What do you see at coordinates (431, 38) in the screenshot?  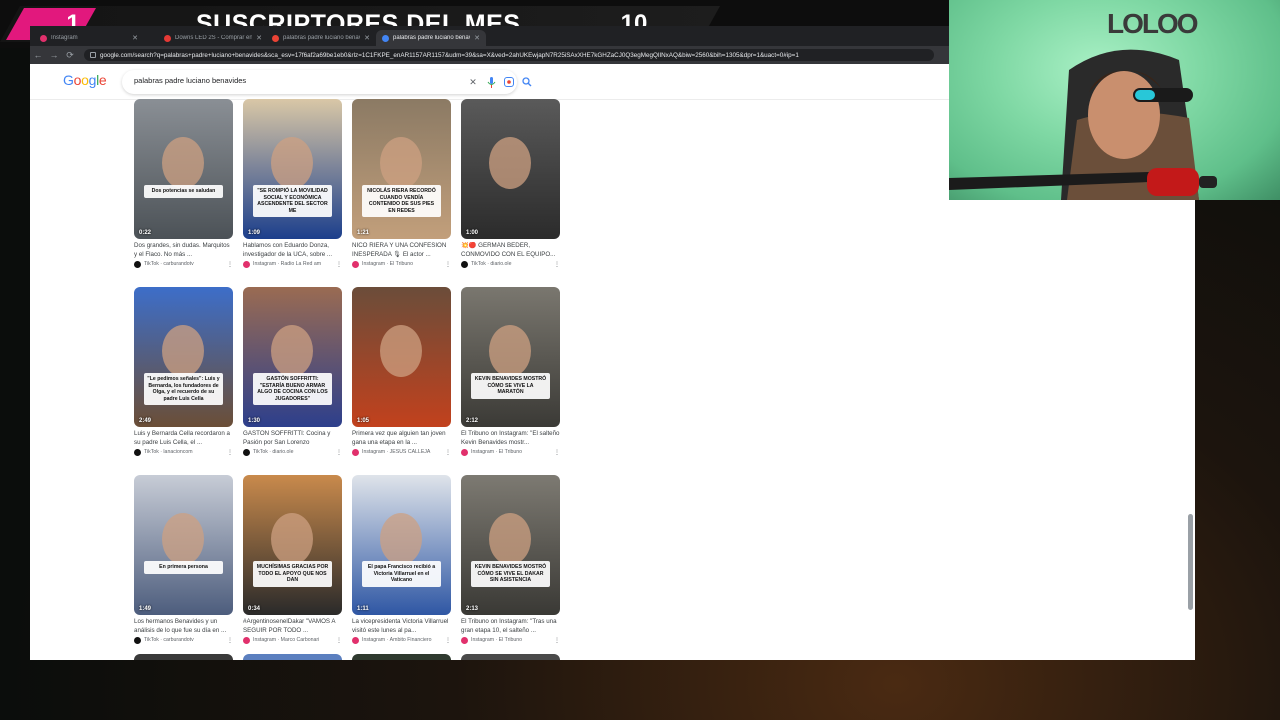 I see `browser-tab-active: palabras padre luciano benav... ✕` at bounding box center [431, 38].